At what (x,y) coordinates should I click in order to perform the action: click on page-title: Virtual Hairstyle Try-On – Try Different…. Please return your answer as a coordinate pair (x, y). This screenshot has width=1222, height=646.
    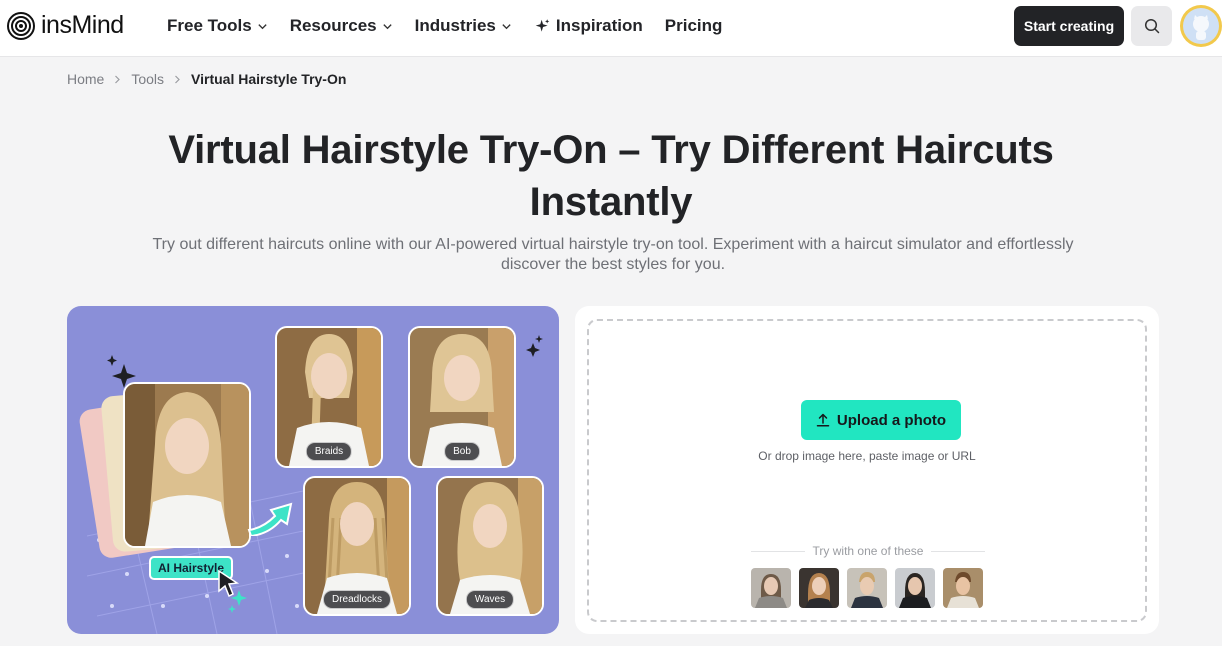
    Looking at the image, I should click on (611, 176).